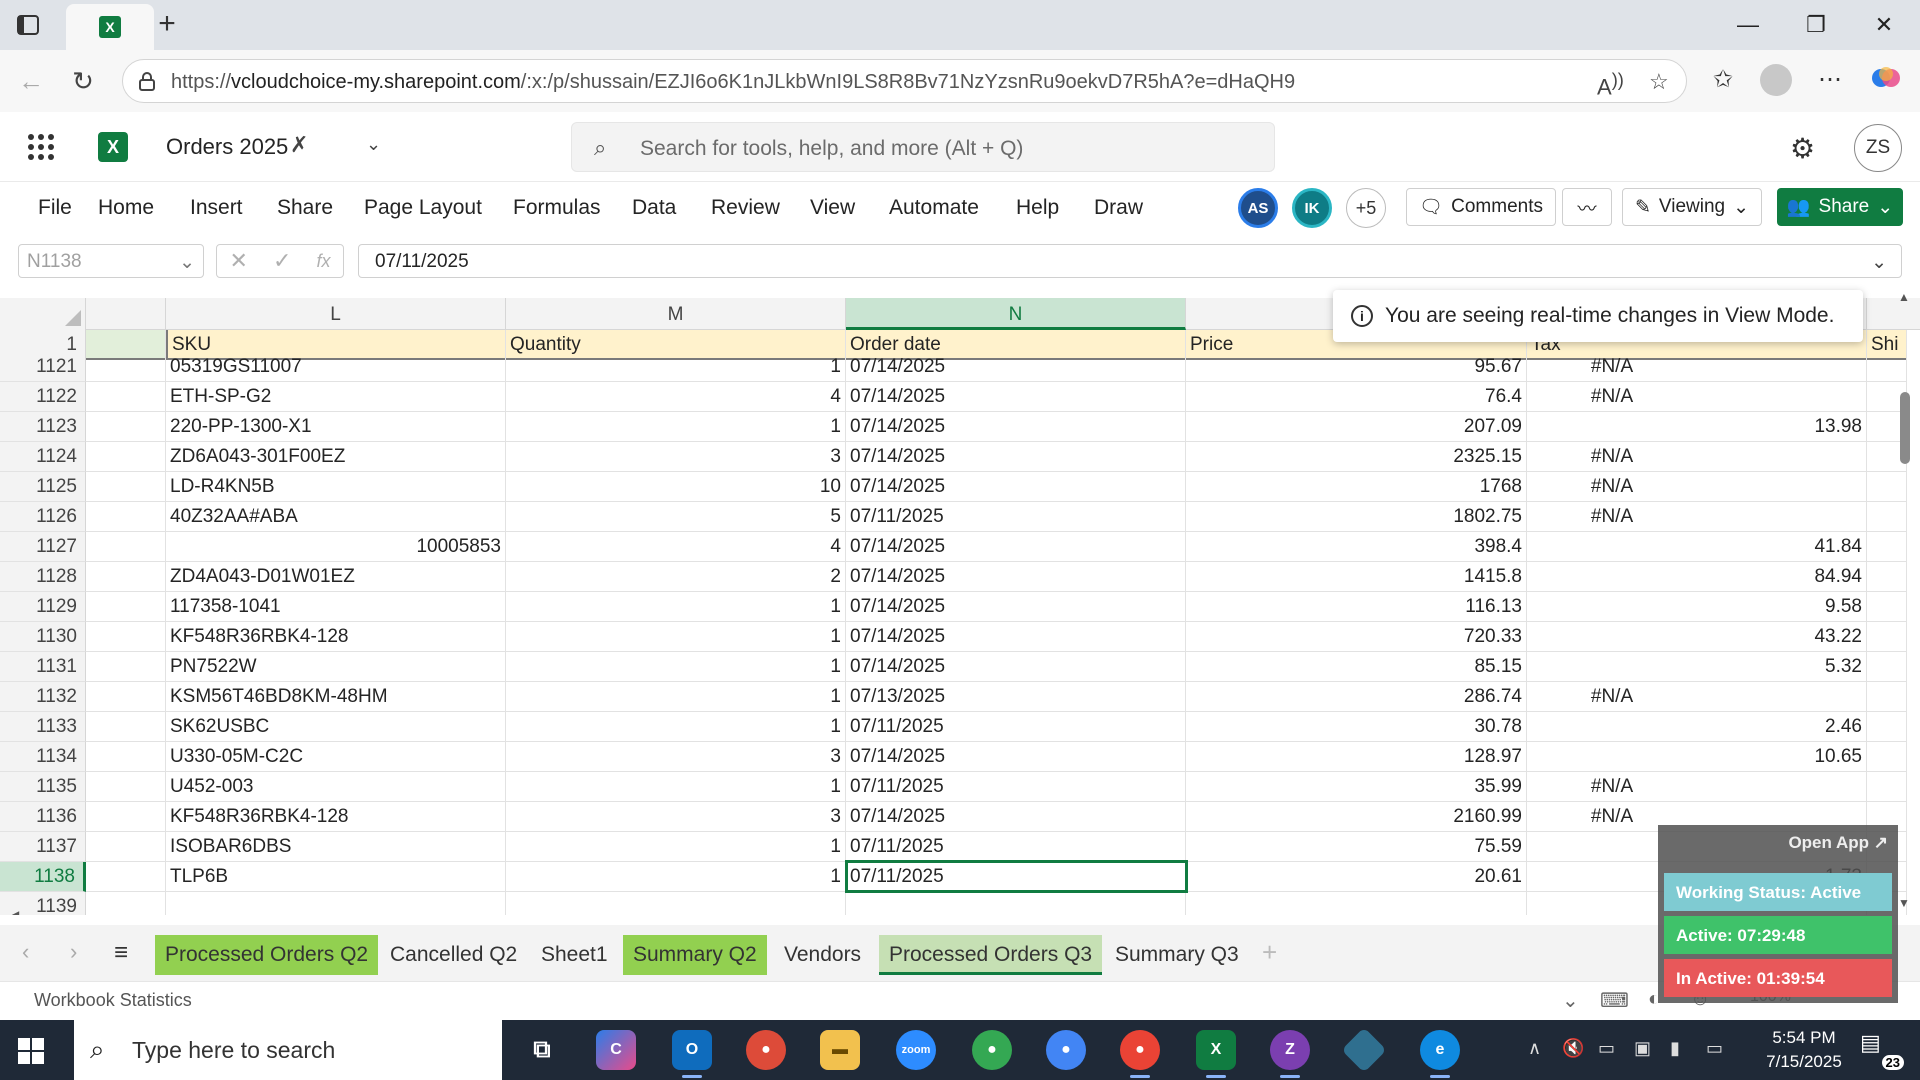  I want to click on tab-view: View, so click(832, 208).